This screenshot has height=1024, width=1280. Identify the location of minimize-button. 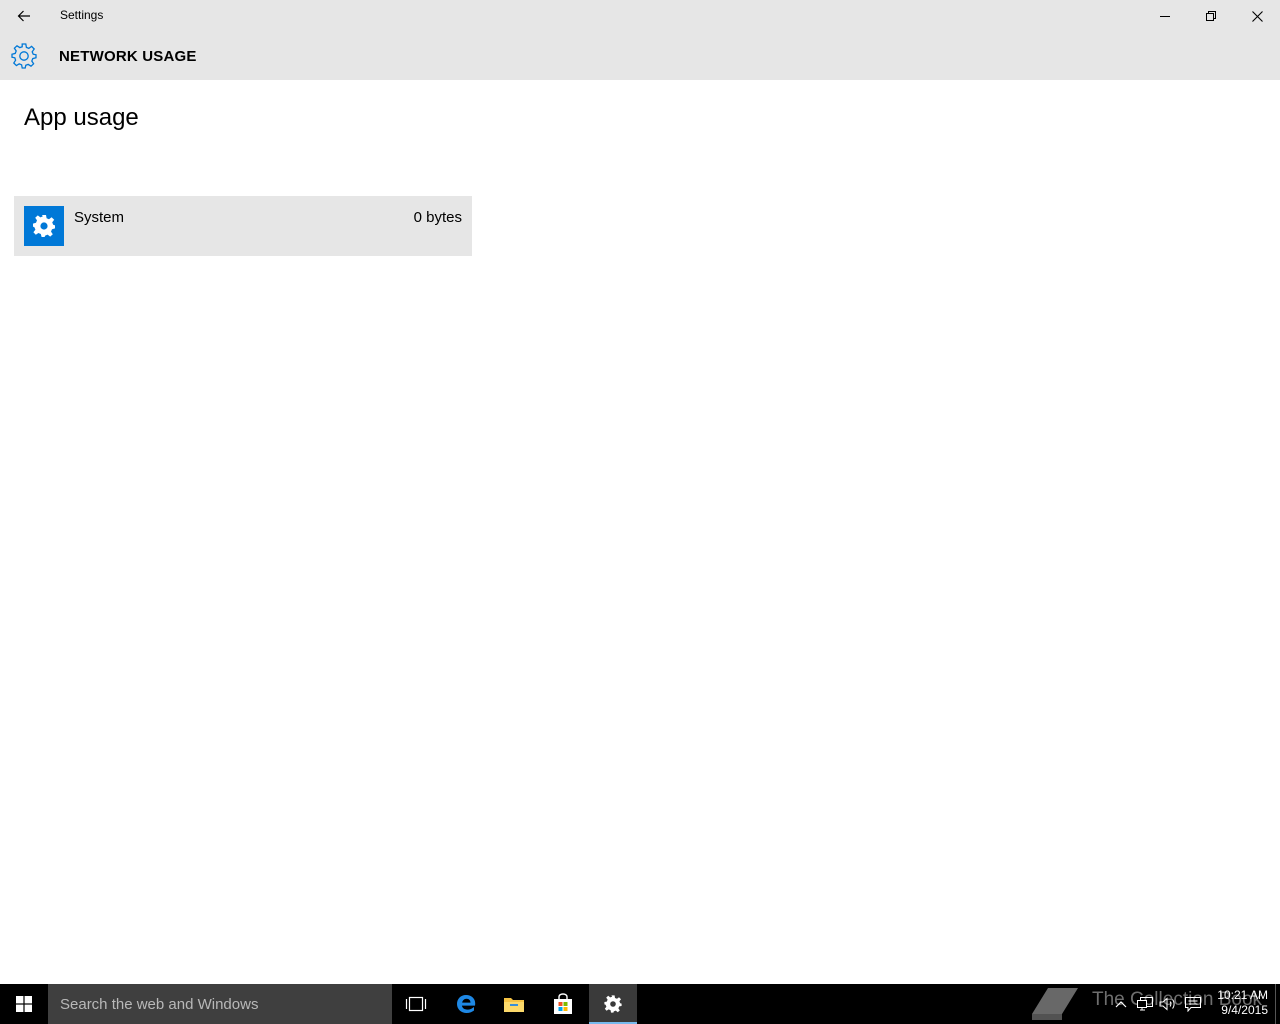
(1165, 16).